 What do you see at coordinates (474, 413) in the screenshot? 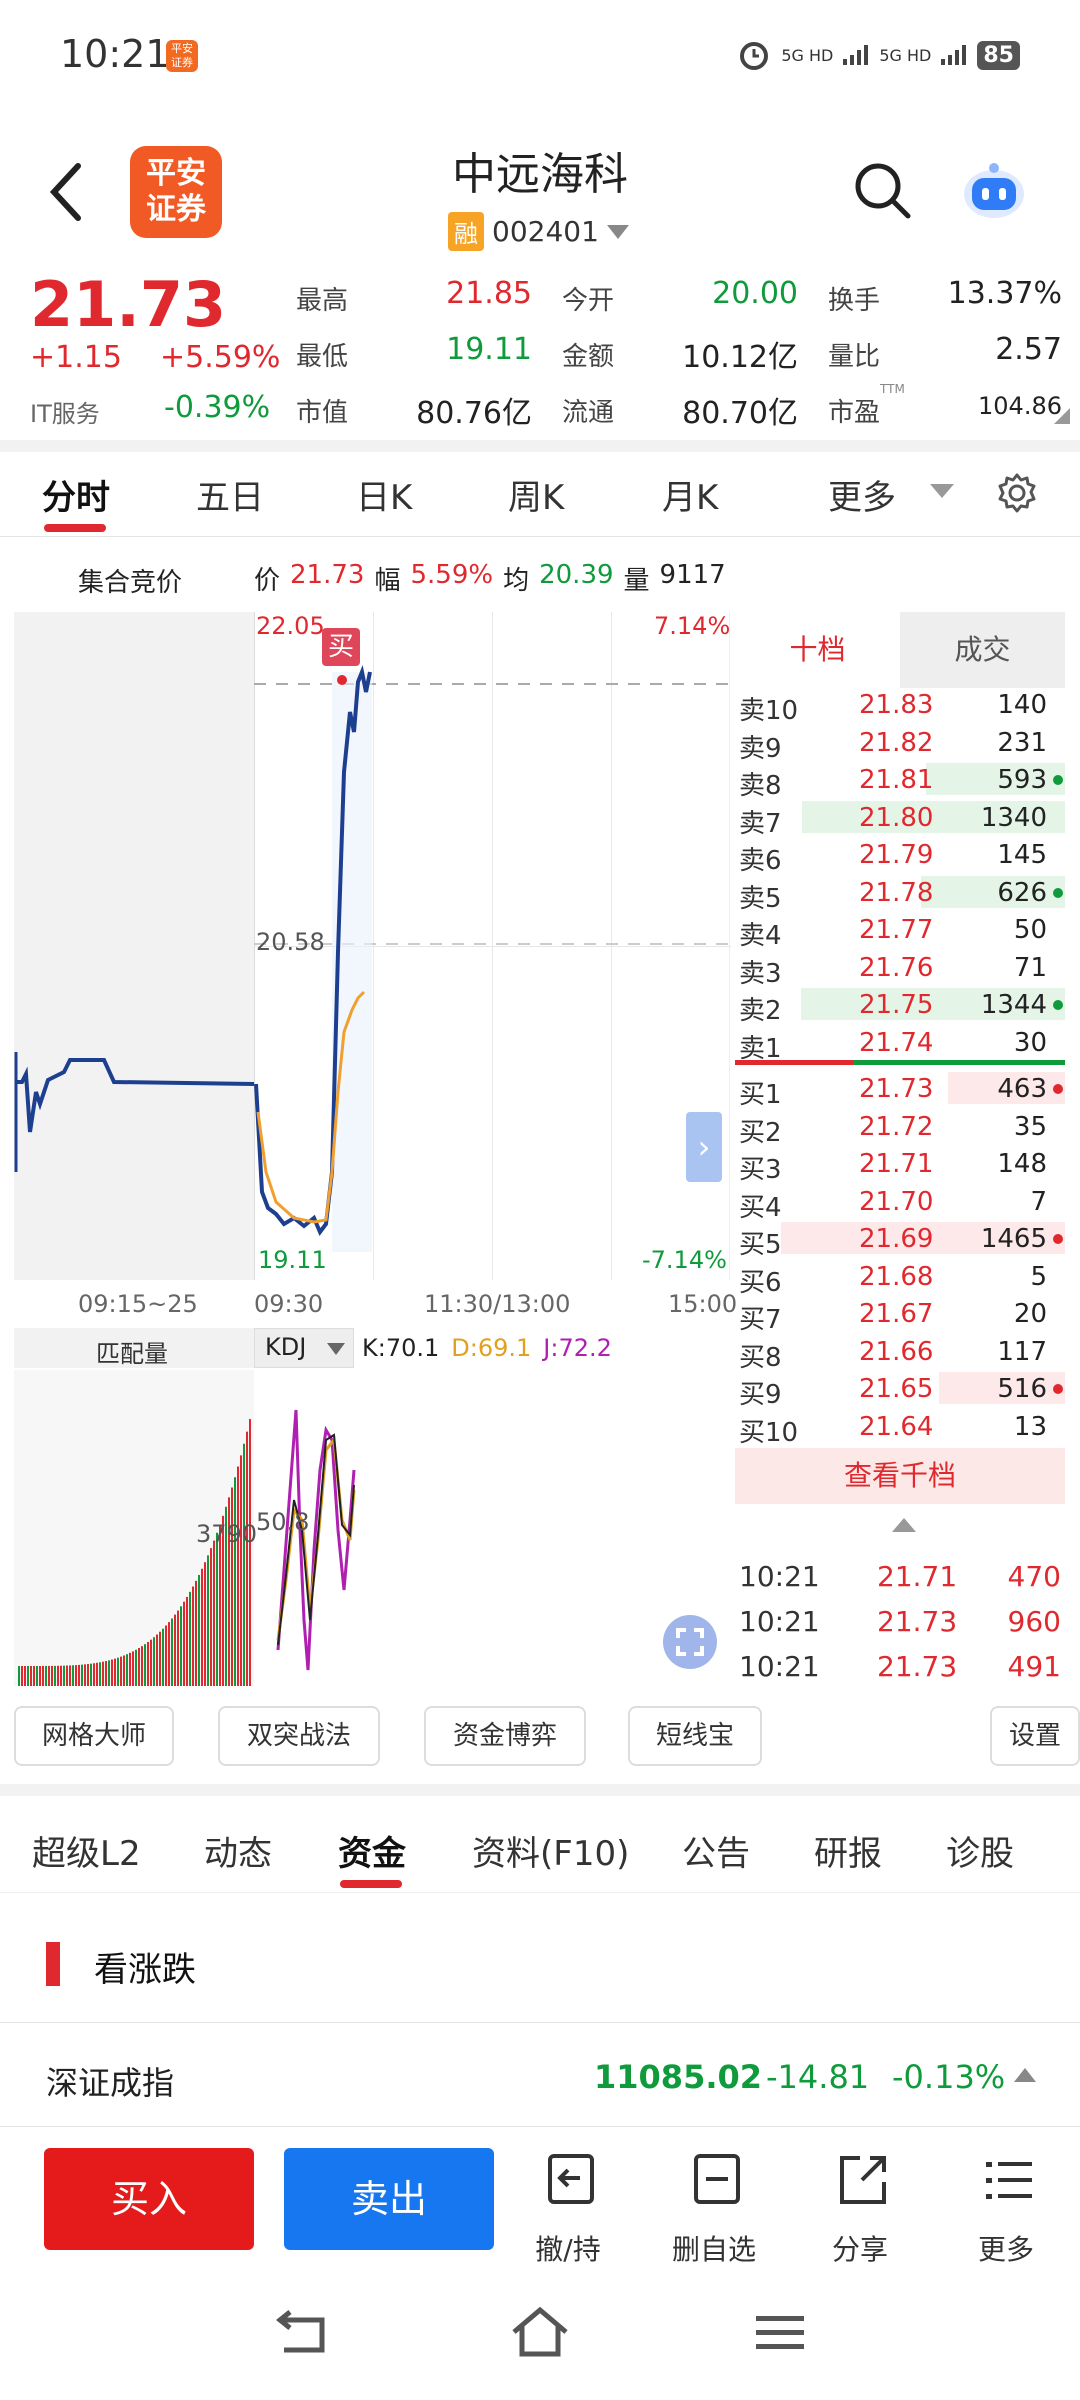
I see `market-cap-value: 80.76亿` at bounding box center [474, 413].